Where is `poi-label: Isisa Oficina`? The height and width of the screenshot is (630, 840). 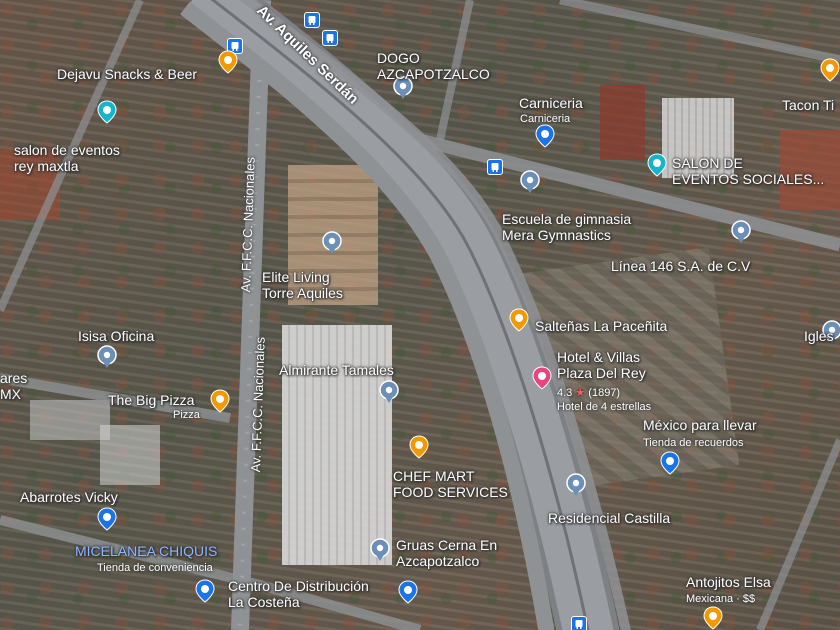 poi-label: Isisa Oficina is located at coordinates (116, 336).